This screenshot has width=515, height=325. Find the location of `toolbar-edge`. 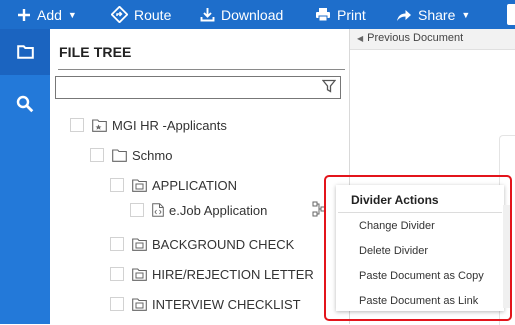

toolbar-edge is located at coordinates (511, 14).